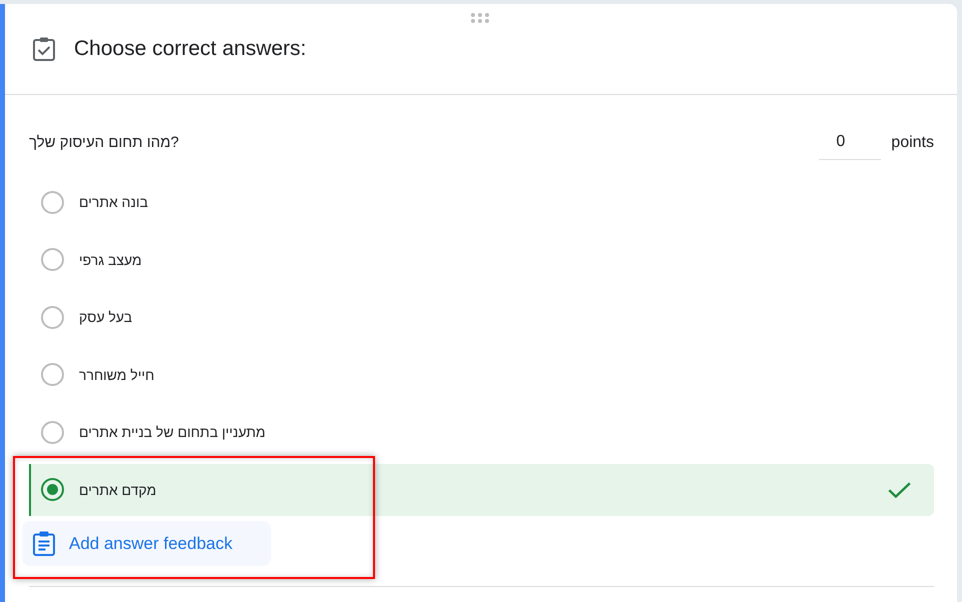  What do you see at coordinates (110, 260) in the screenshot?
I see `option-label: מעצב גרפי` at bounding box center [110, 260].